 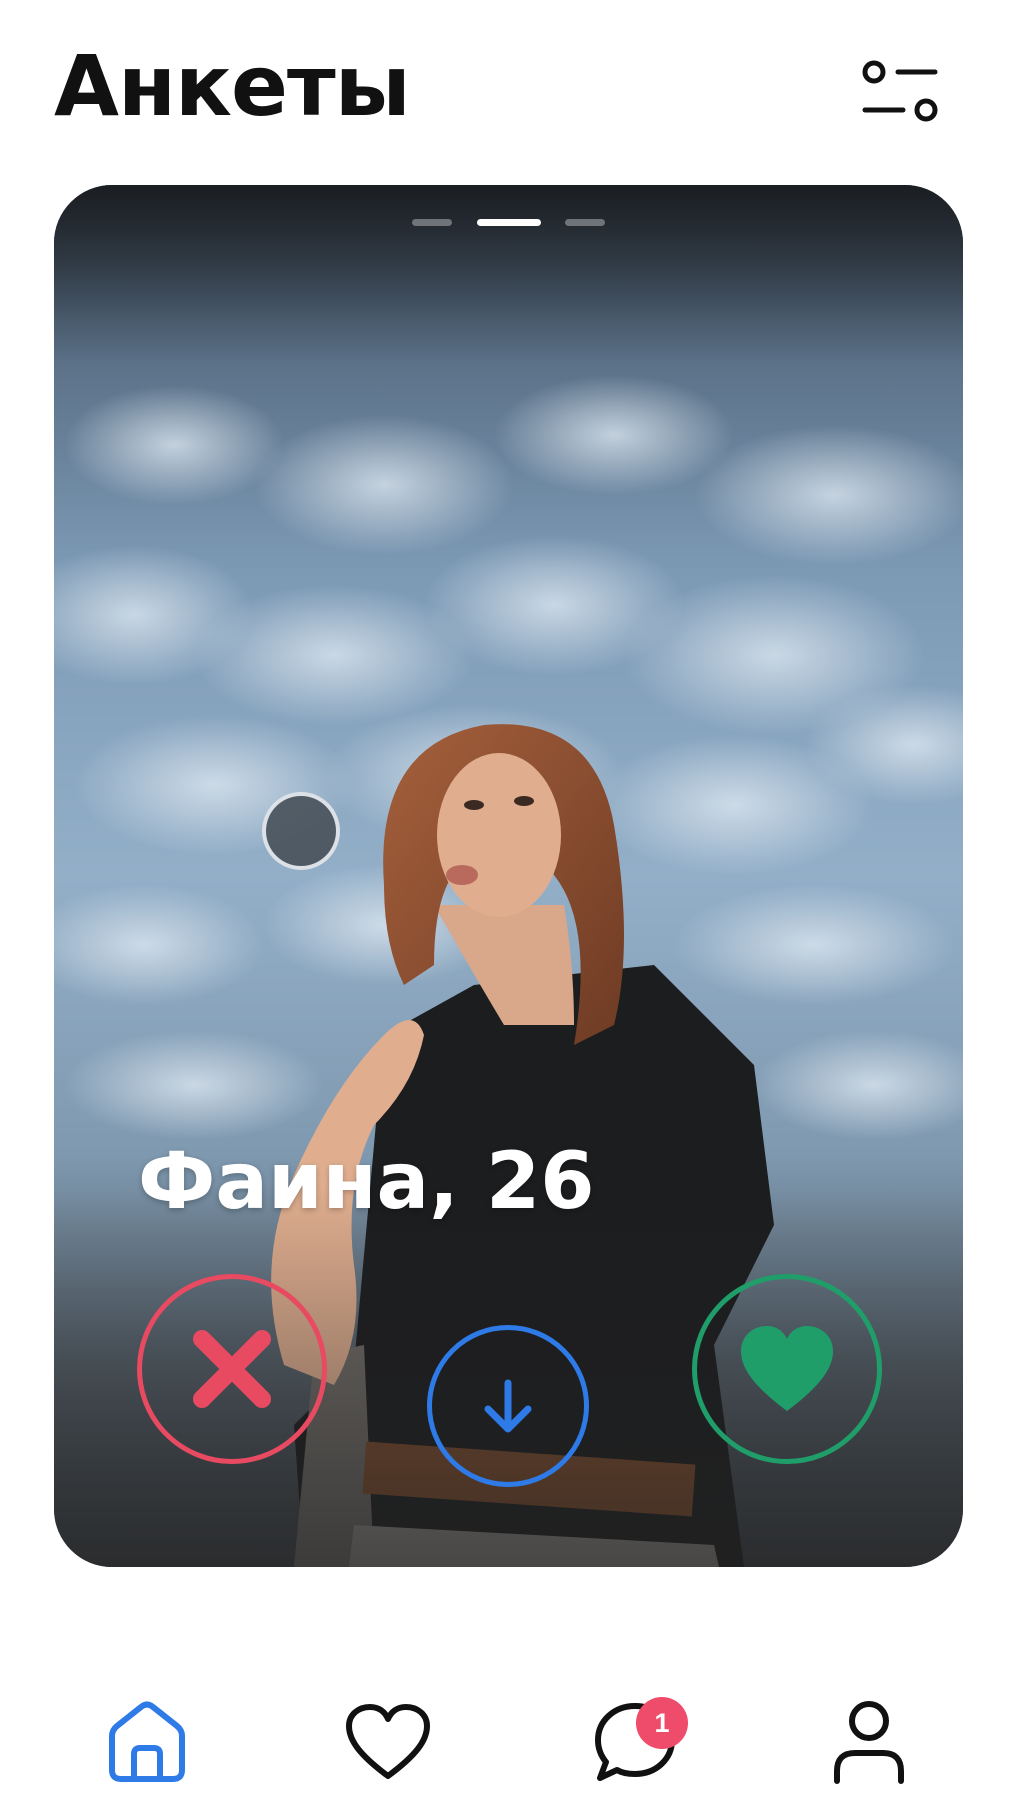 What do you see at coordinates (232, 86) in the screenshot?
I see `page-title: Анкеты` at bounding box center [232, 86].